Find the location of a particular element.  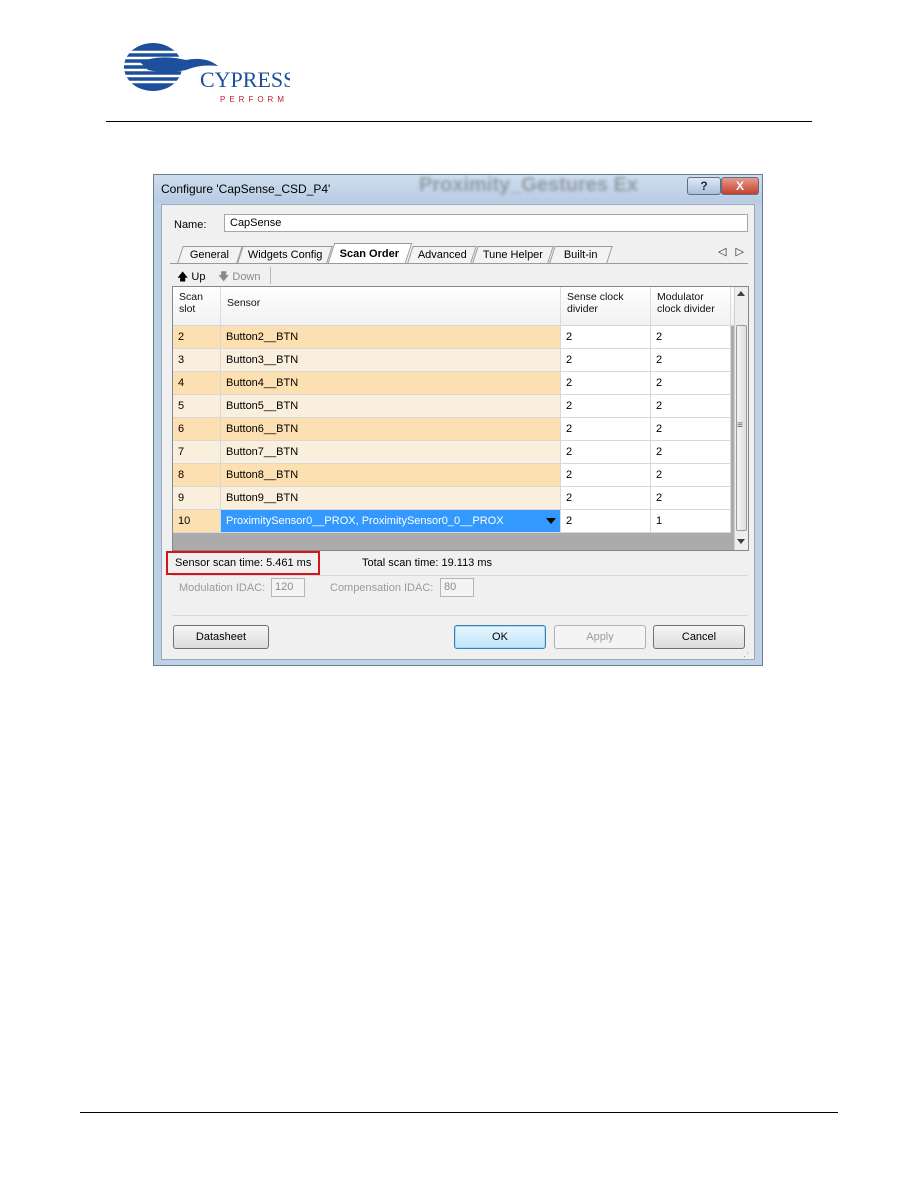

table-row: 2 Button2__BTN 2 2 is located at coordinates (454, 337).